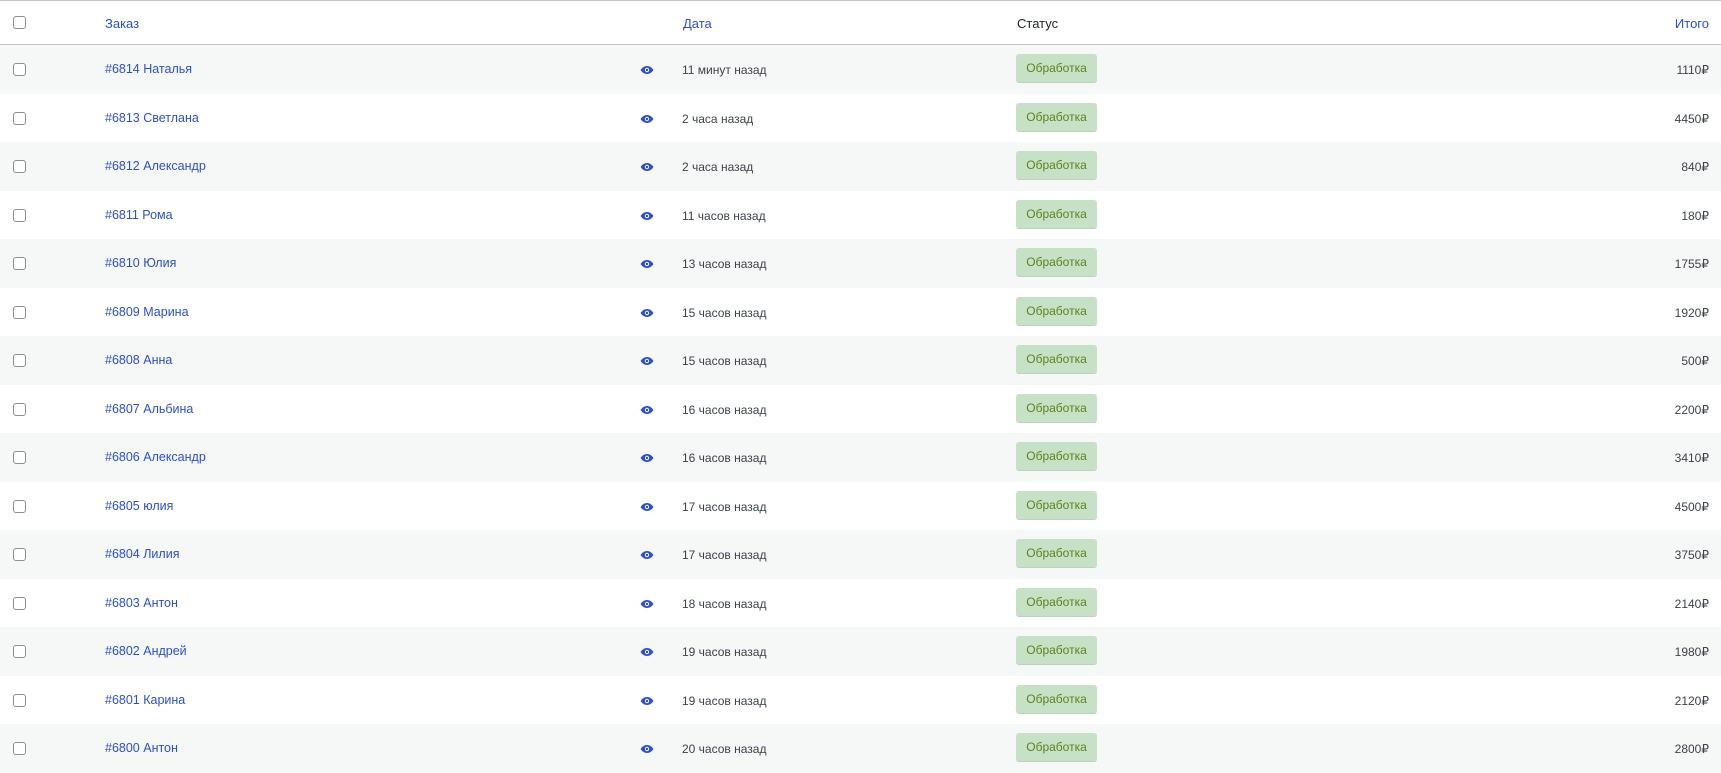 The image size is (1721, 773). I want to click on order-total: 1755₽, so click(1691, 264).